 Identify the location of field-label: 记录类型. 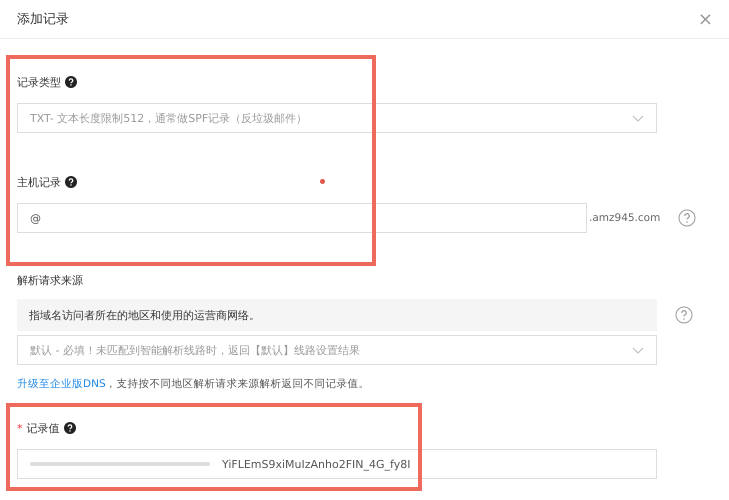
(39, 82).